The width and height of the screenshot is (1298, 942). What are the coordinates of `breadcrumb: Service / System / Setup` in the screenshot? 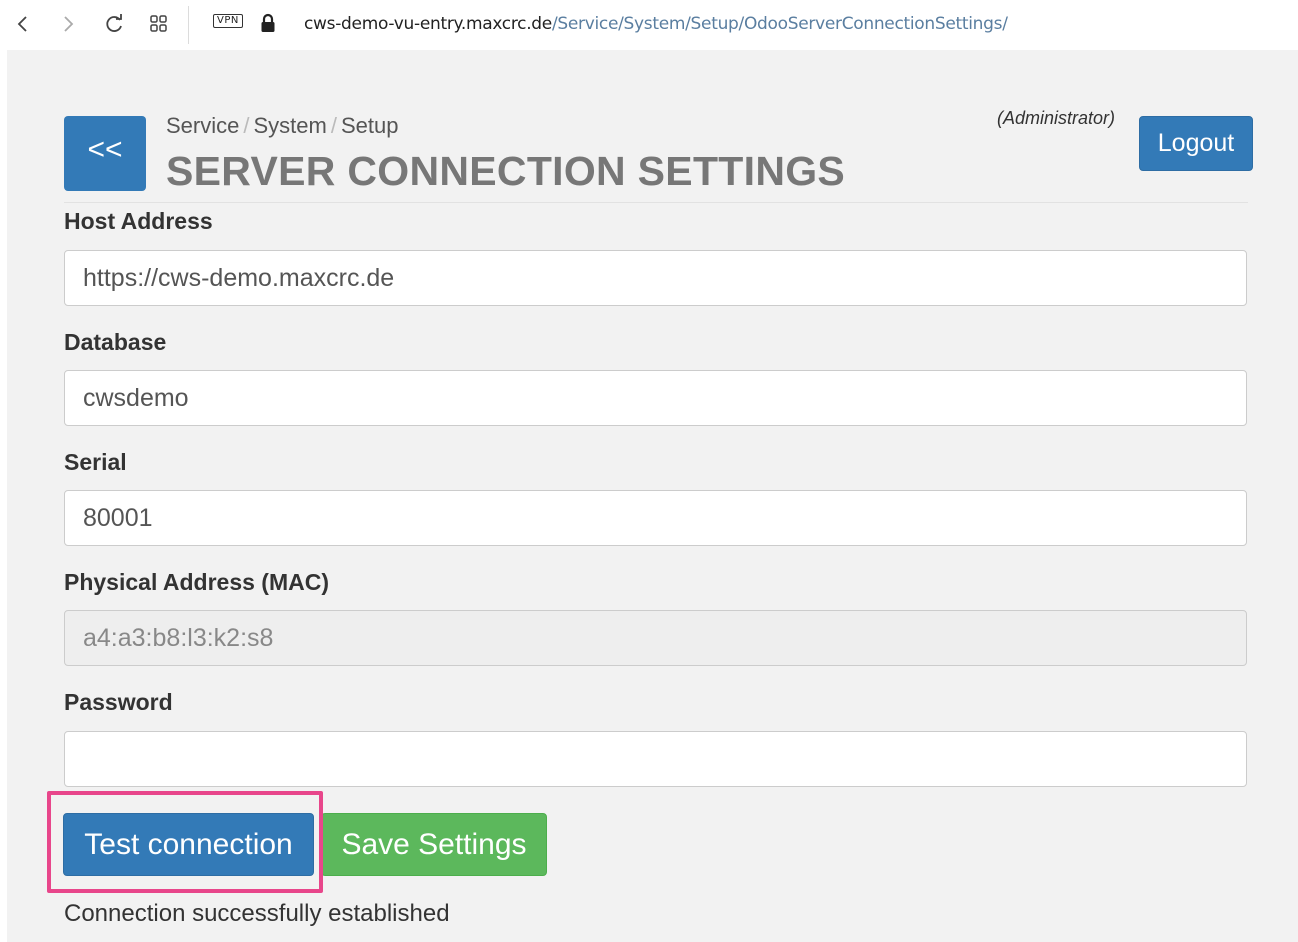 It's located at (282, 126).